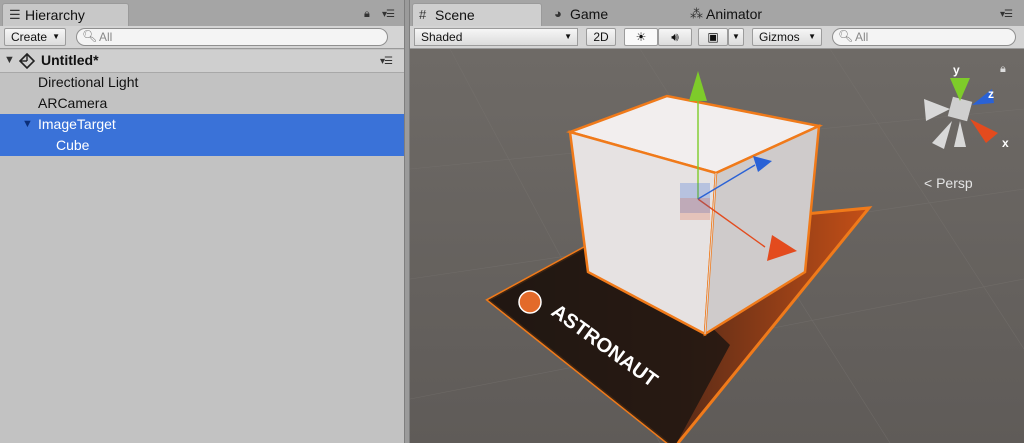  I want to click on gizmos-dropdown: Gizmos ▼, so click(787, 37).